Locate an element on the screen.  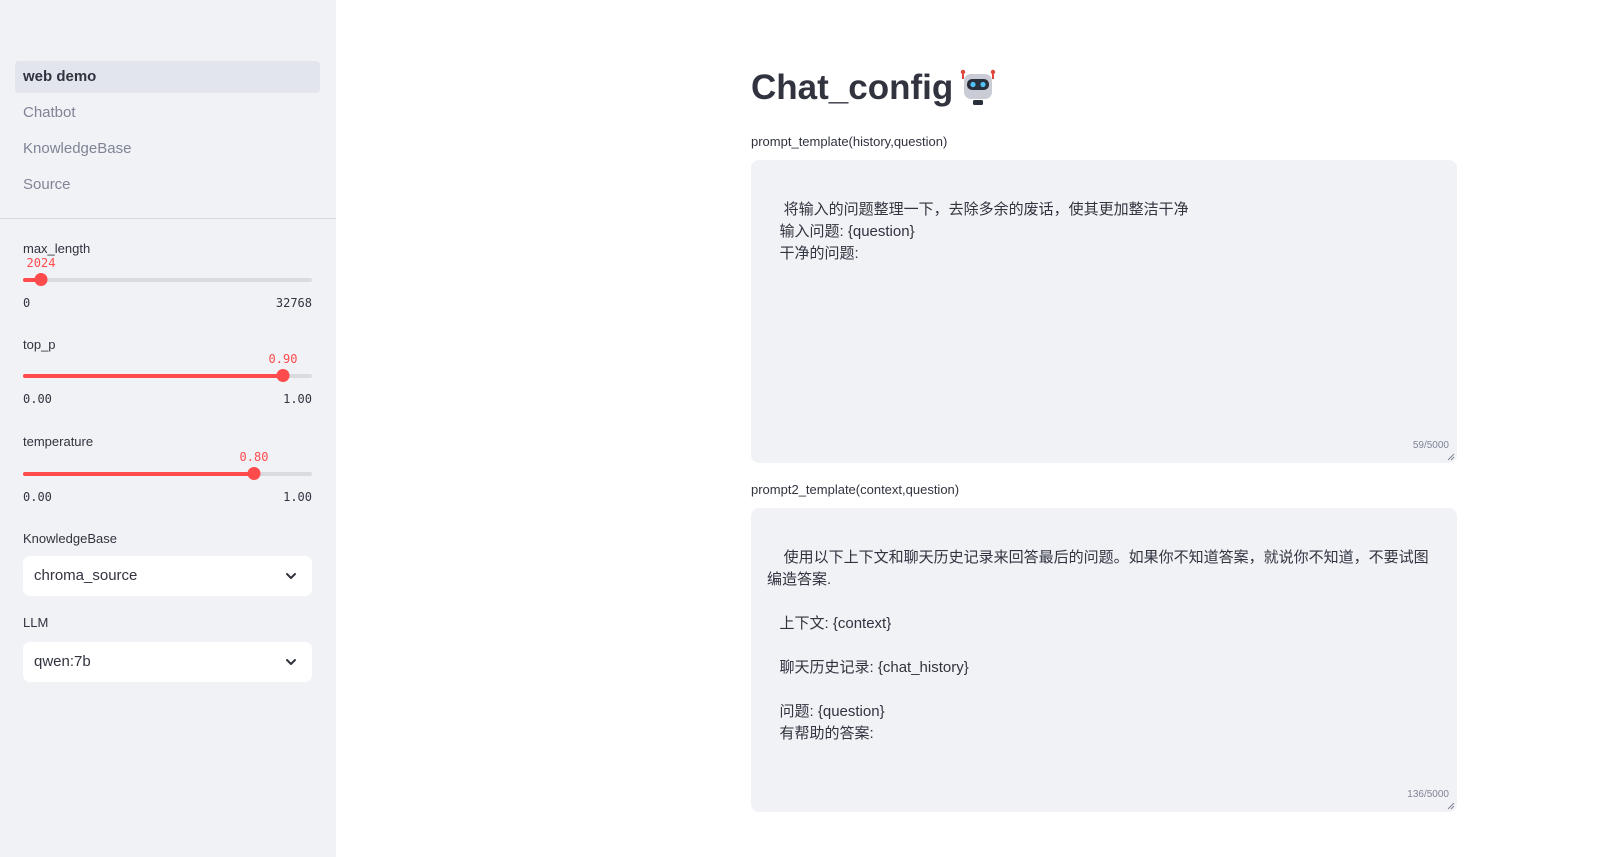
max-length-max: 32768 is located at coordinates (293, 303).